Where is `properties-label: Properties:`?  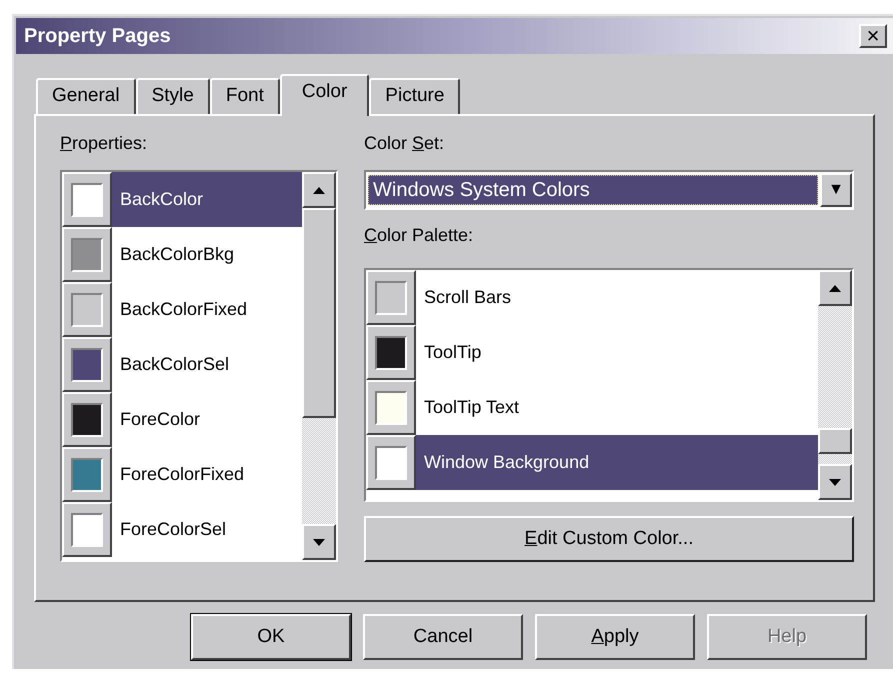
properties-label: Properties: is located at coordinates (104, 143).